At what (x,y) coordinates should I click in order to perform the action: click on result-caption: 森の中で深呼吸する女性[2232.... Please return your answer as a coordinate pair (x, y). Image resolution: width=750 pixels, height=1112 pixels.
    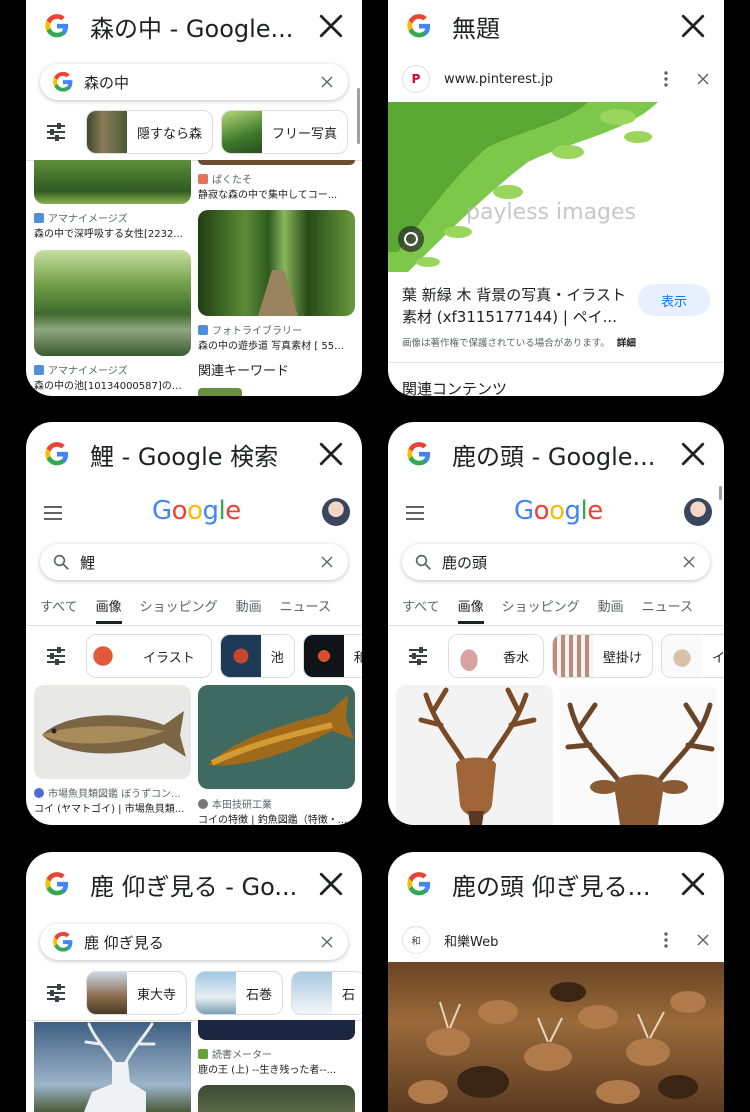
    Looking at the image, I should click on (112, 232).